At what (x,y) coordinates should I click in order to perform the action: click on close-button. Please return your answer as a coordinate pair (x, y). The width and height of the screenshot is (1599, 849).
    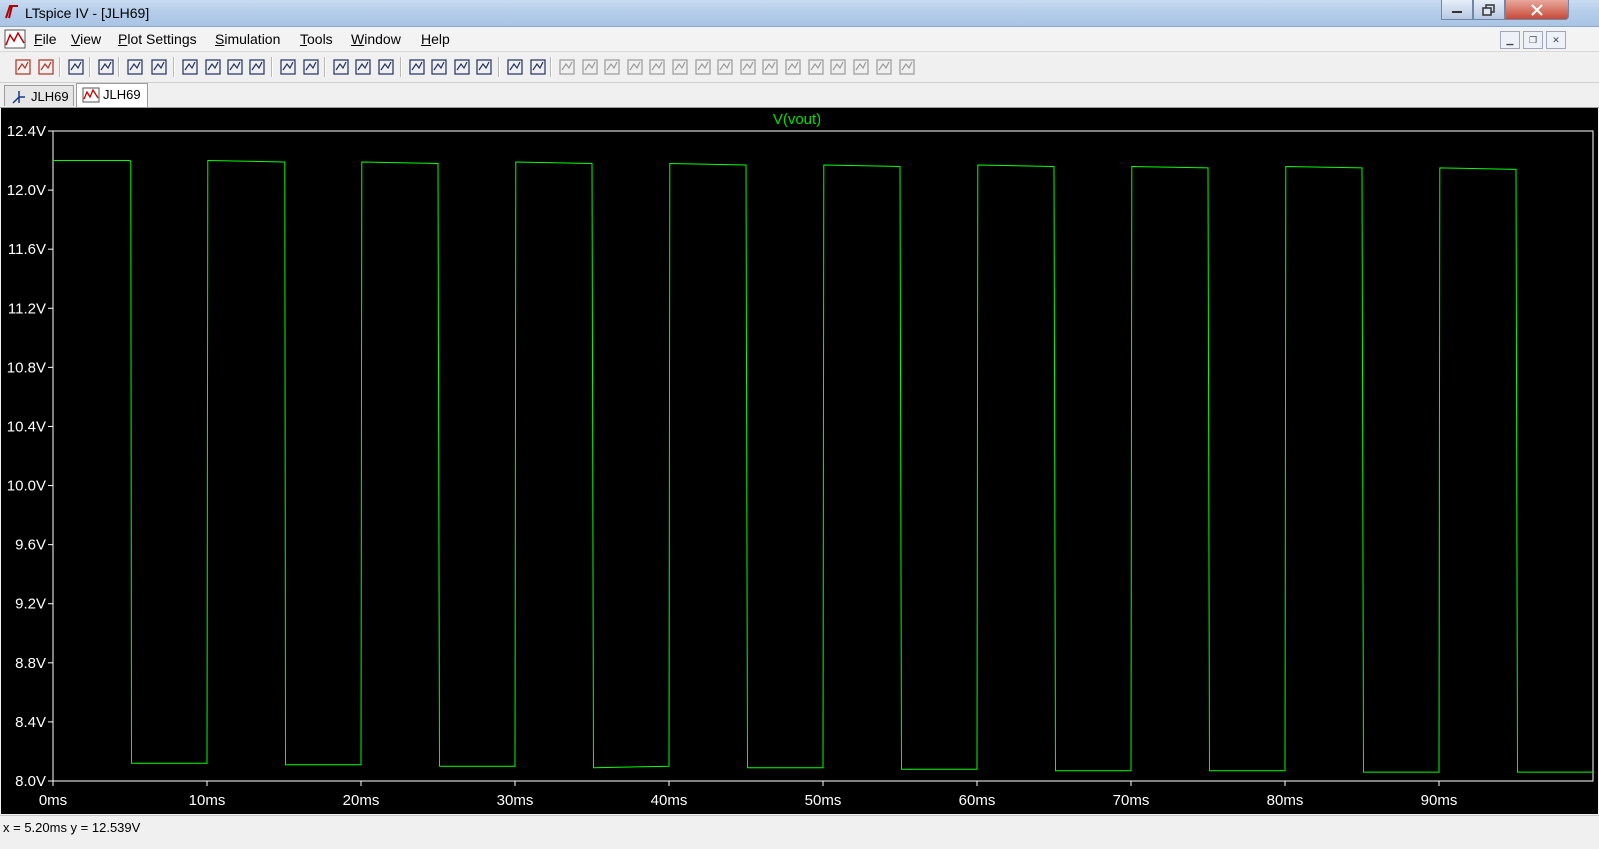
    Looking at the image, I should click on (1537, 10).